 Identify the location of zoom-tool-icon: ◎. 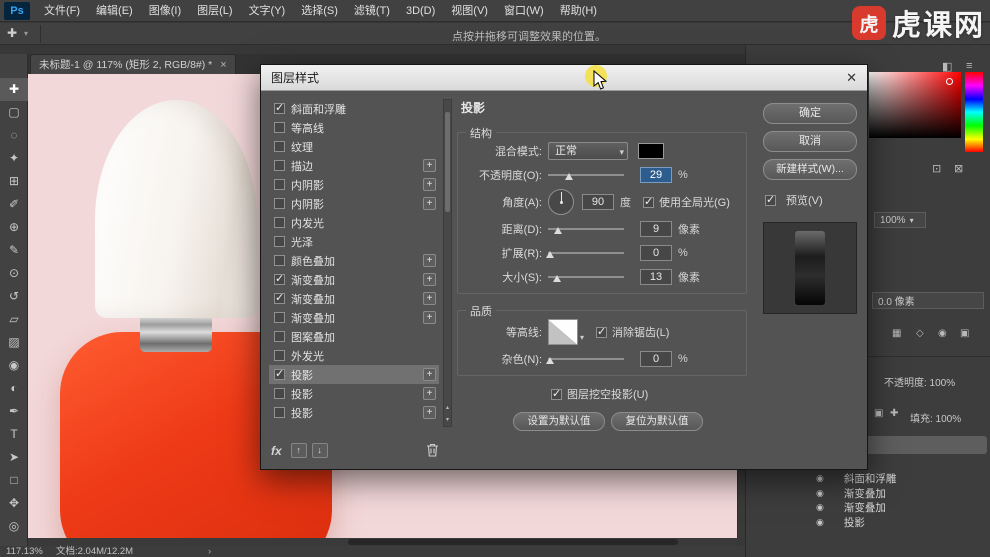
(14, 526).